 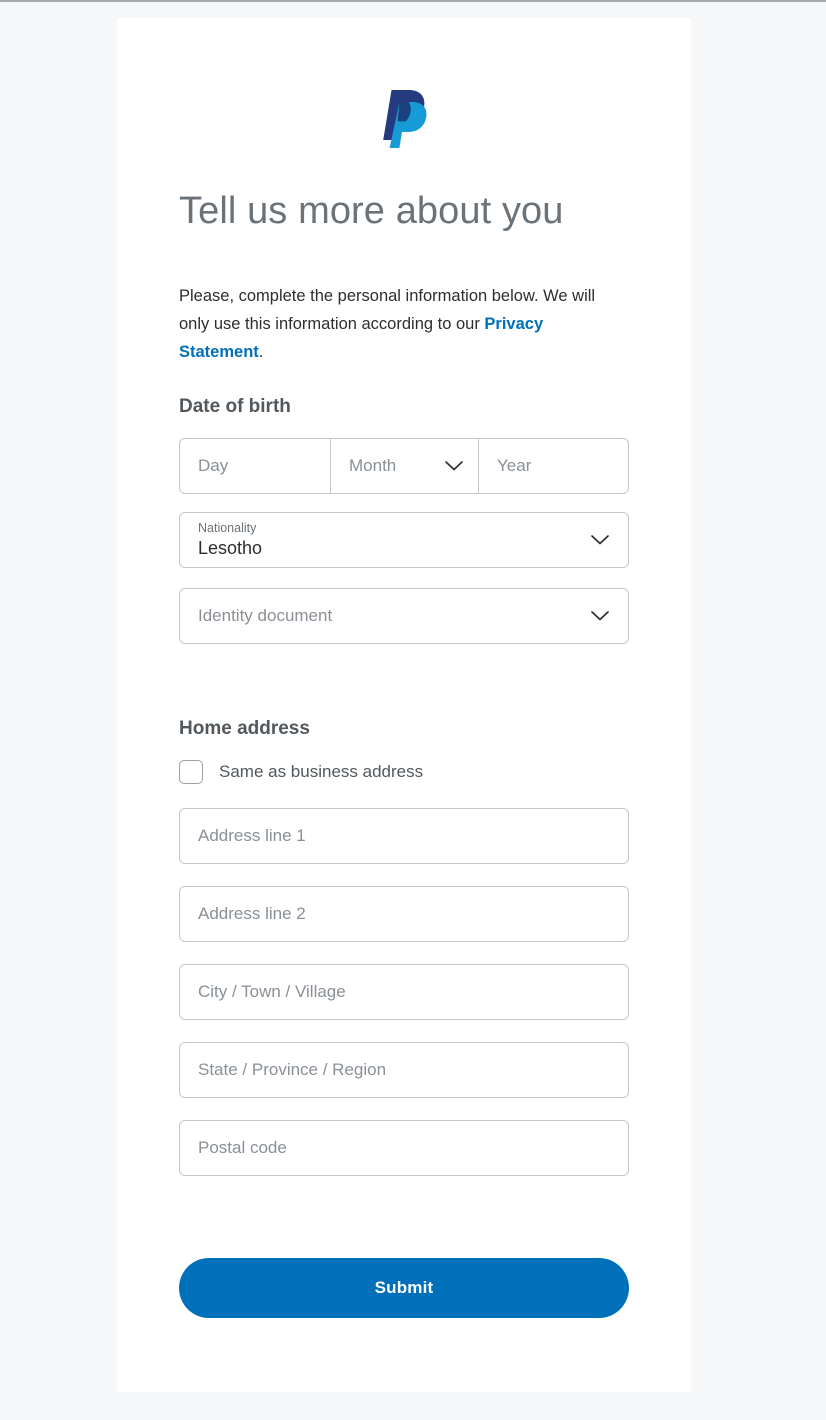 What do you see at coordinates (404, 1247) in the screenshot?
I see `submit-container: Submit` at bounding box center [404, 1247].